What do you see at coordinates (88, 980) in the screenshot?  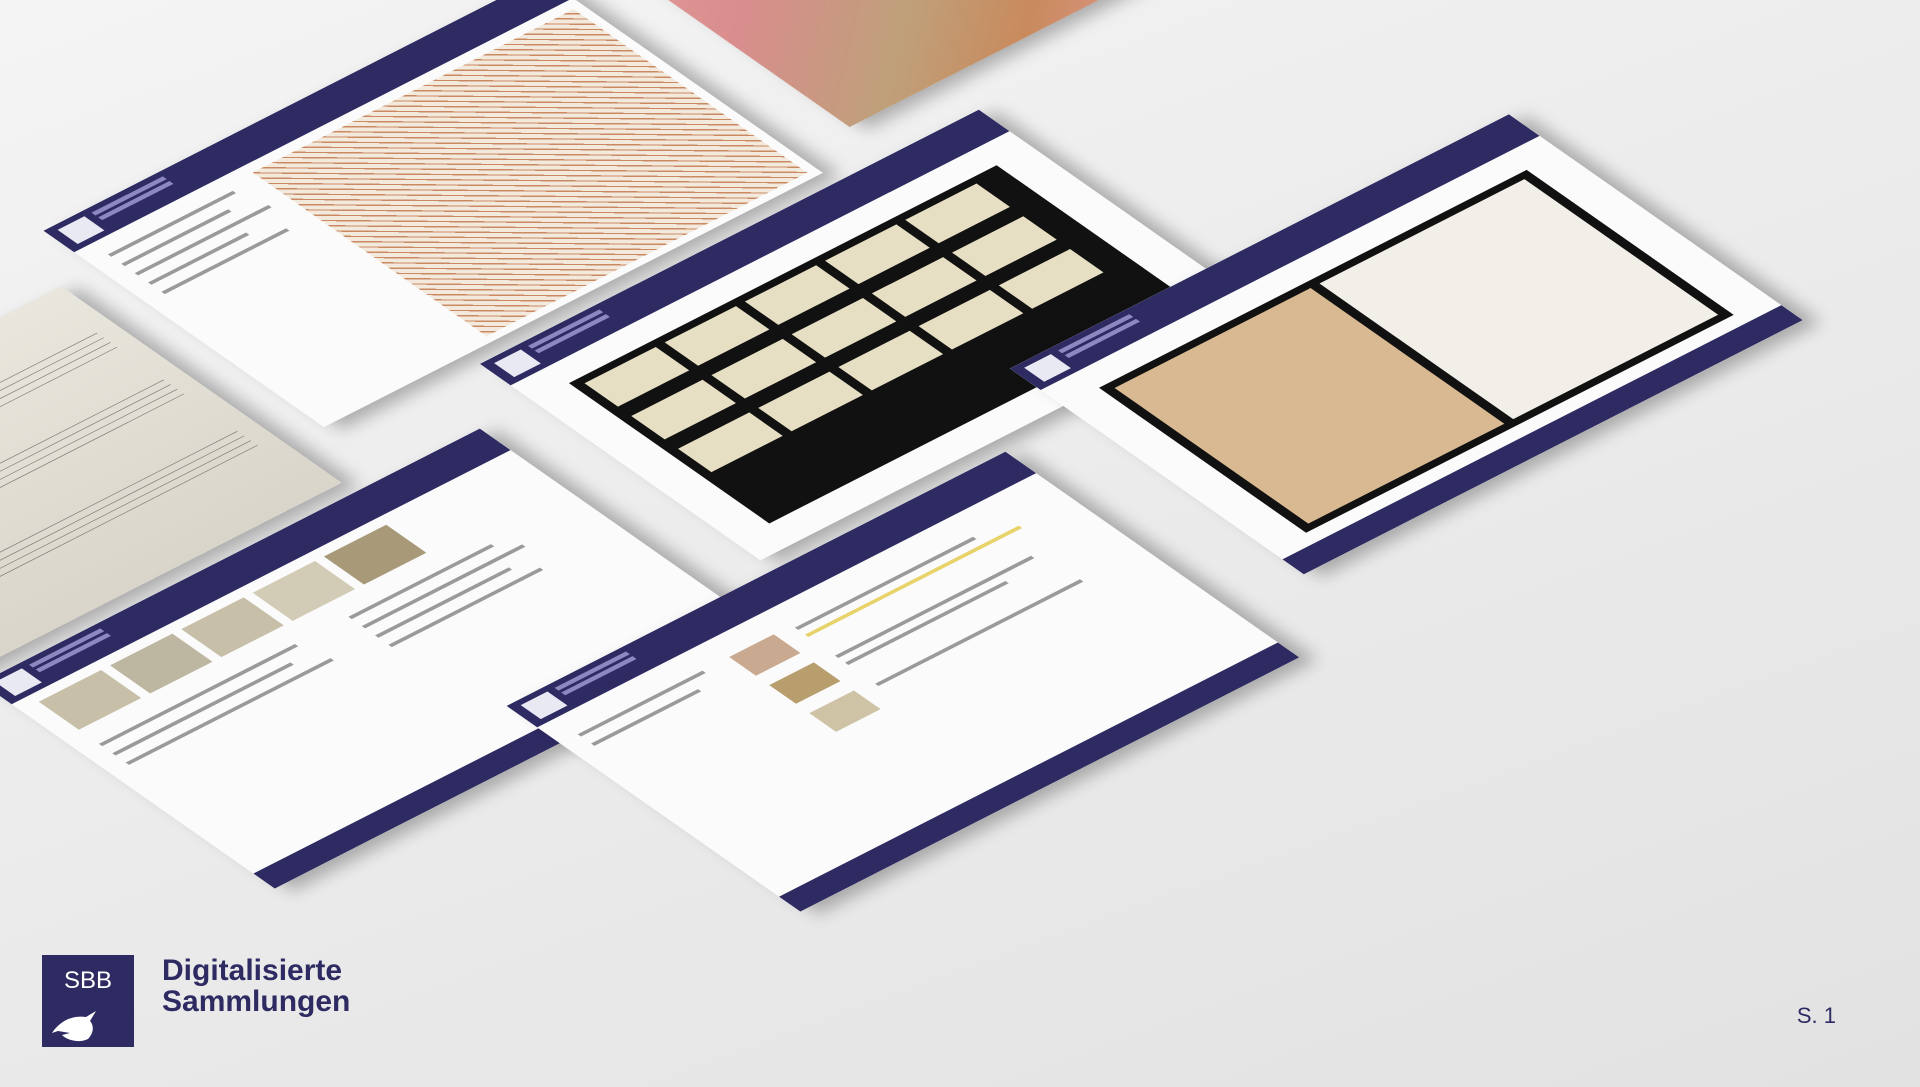 I see `sbb-badge-text: SBB` at bounding box center [88, 980].